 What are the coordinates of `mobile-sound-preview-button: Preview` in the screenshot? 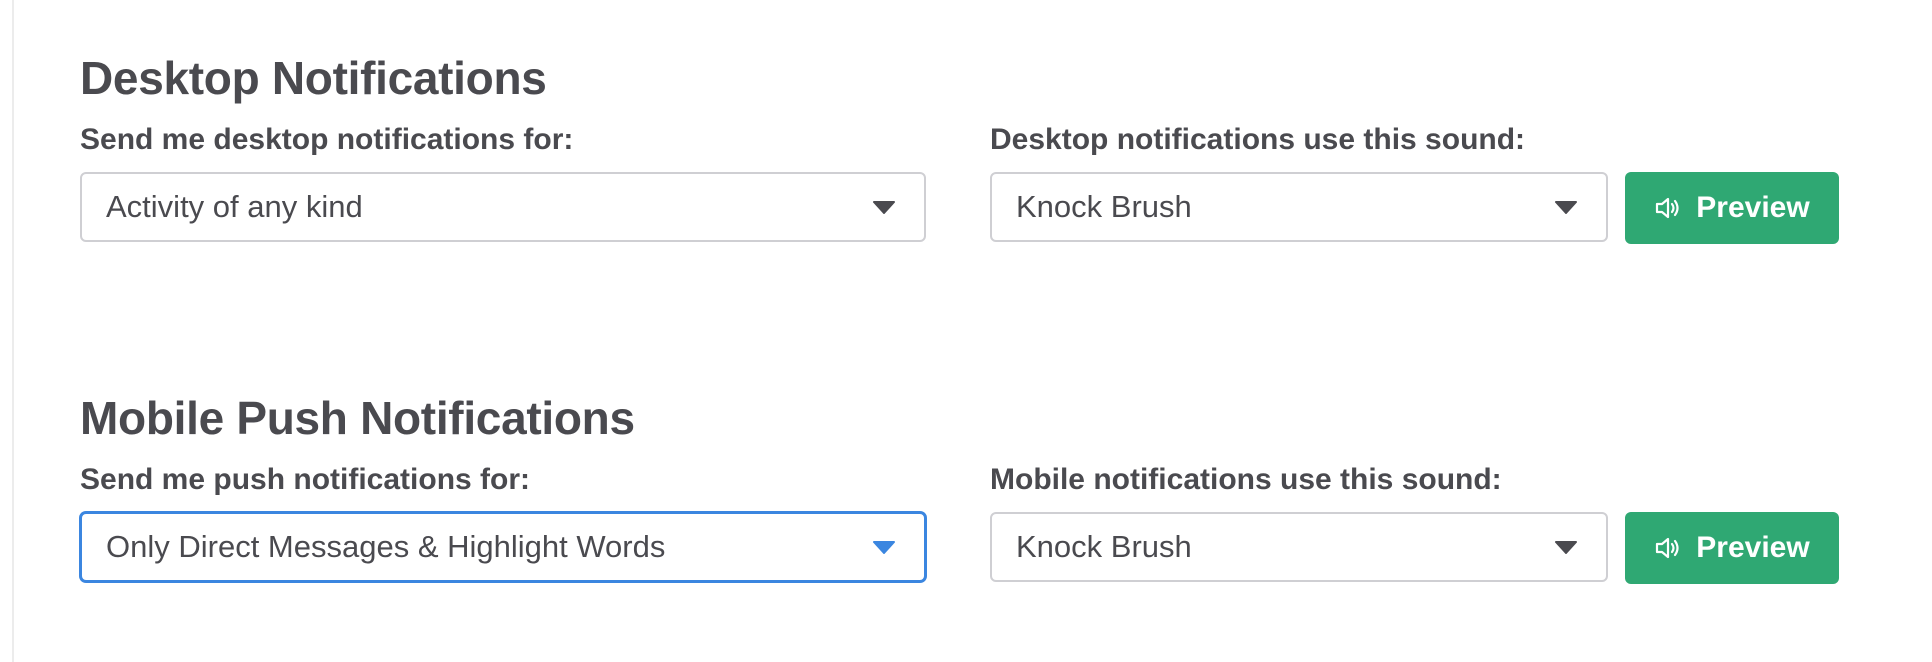 It's located at (1732, 548).